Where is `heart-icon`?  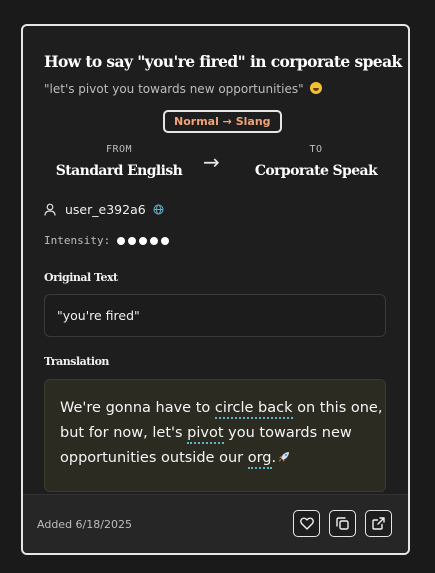
heart-icon is located at coordinates (306, 523).